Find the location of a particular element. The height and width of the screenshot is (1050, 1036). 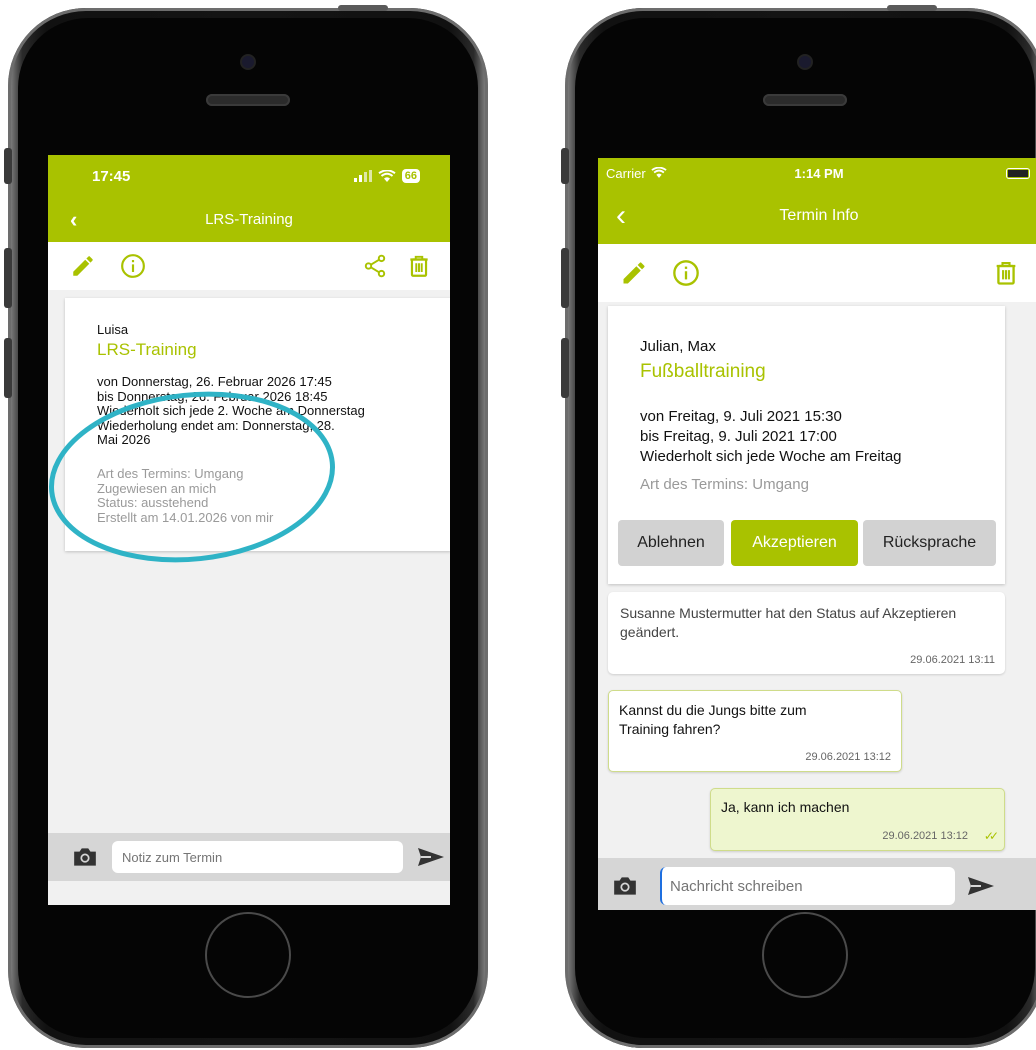

note-input is located at coordinates (257, 857).